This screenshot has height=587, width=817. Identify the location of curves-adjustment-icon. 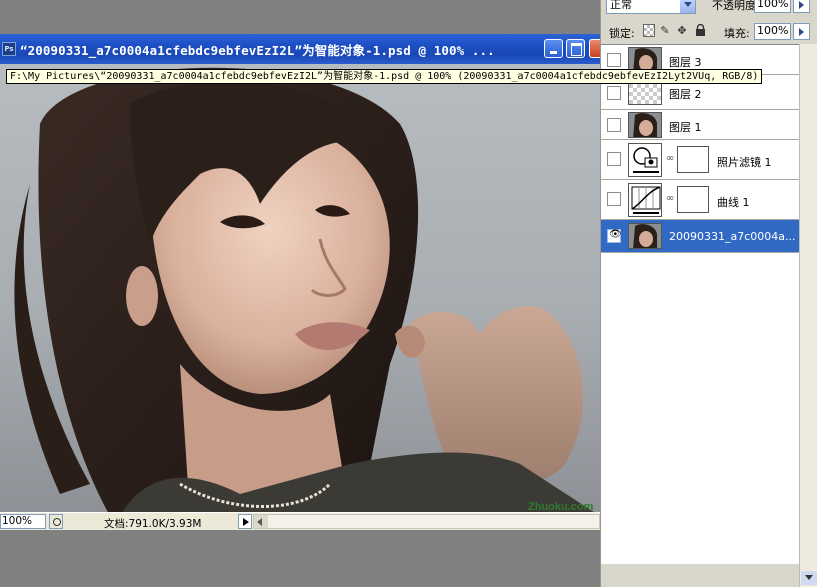
(645, 200).